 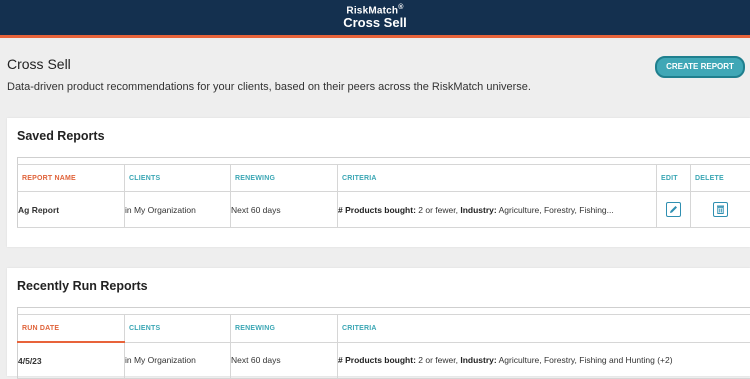 I want to click on report-name-link: Ag Report, so click(x=71, y=210).